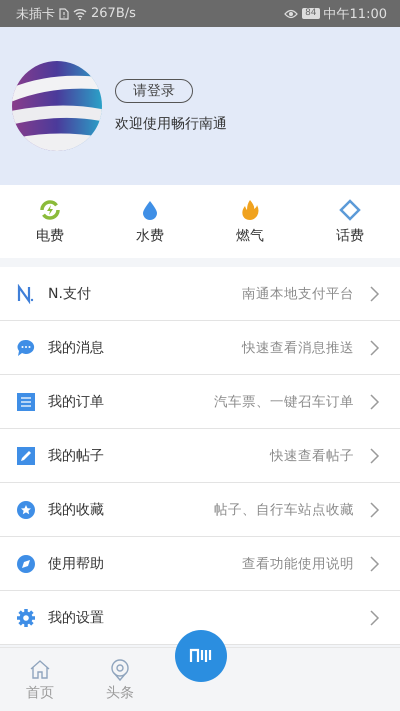 This screenshot has width=400, height=711. Describe the element at coordinates (311, 455) in the screenshot. I see `menu-hint: 快速查看帖子` at that location.